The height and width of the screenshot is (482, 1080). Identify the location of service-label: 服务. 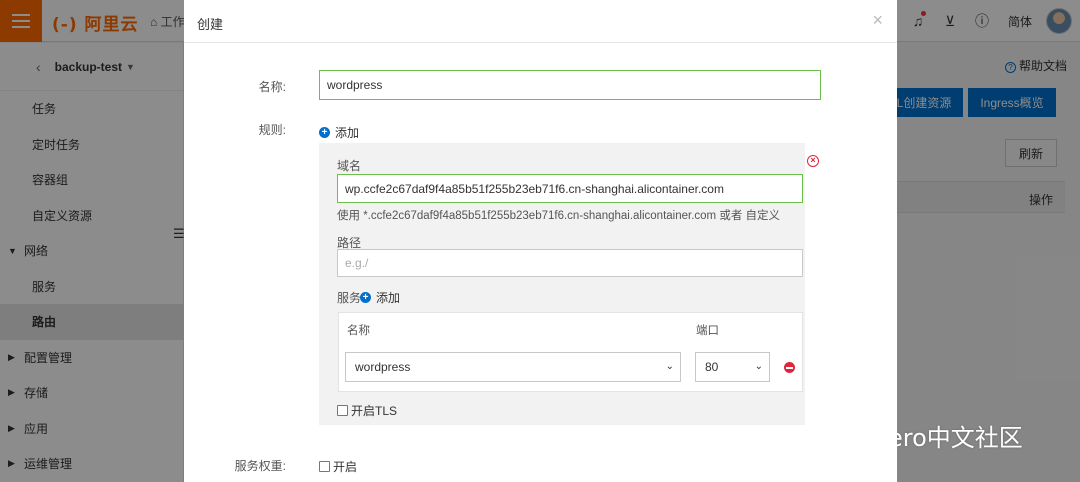
(349, 298).